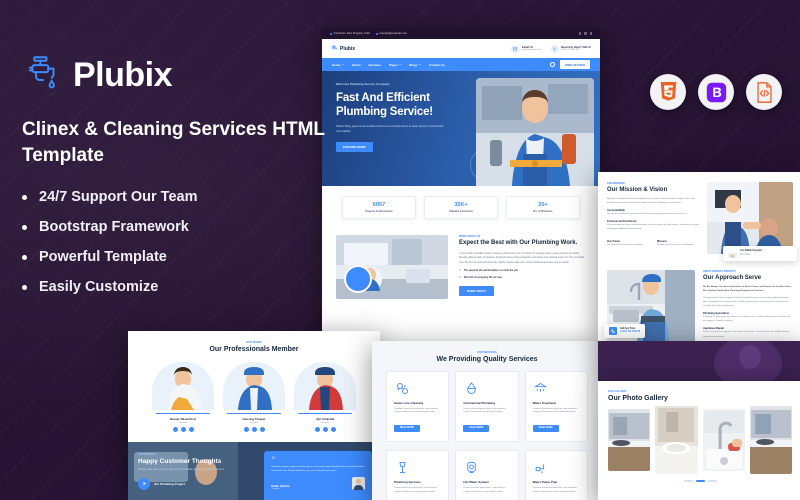 The height and width of the screenshot is (500, 800). I want to click on video-play-label: Our Plumbing Project, so click(169, 483).